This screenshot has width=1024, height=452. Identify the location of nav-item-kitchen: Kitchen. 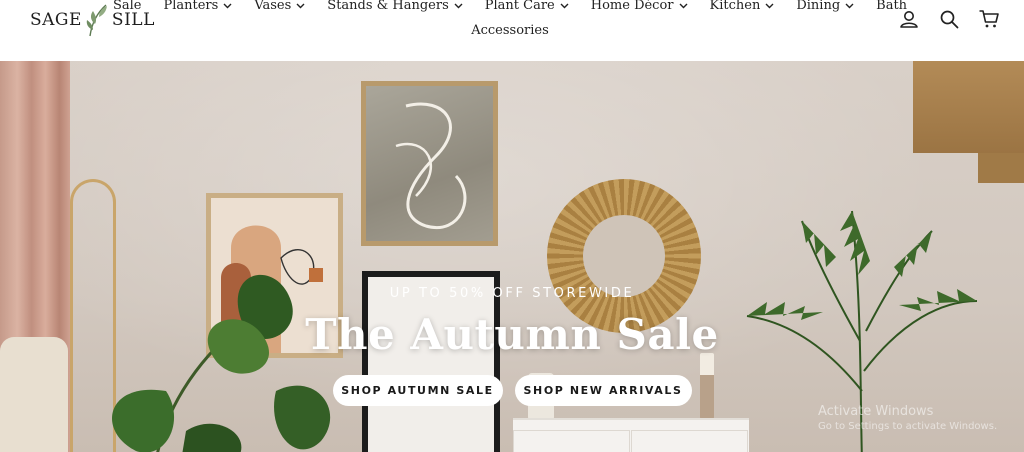
(742, 7).